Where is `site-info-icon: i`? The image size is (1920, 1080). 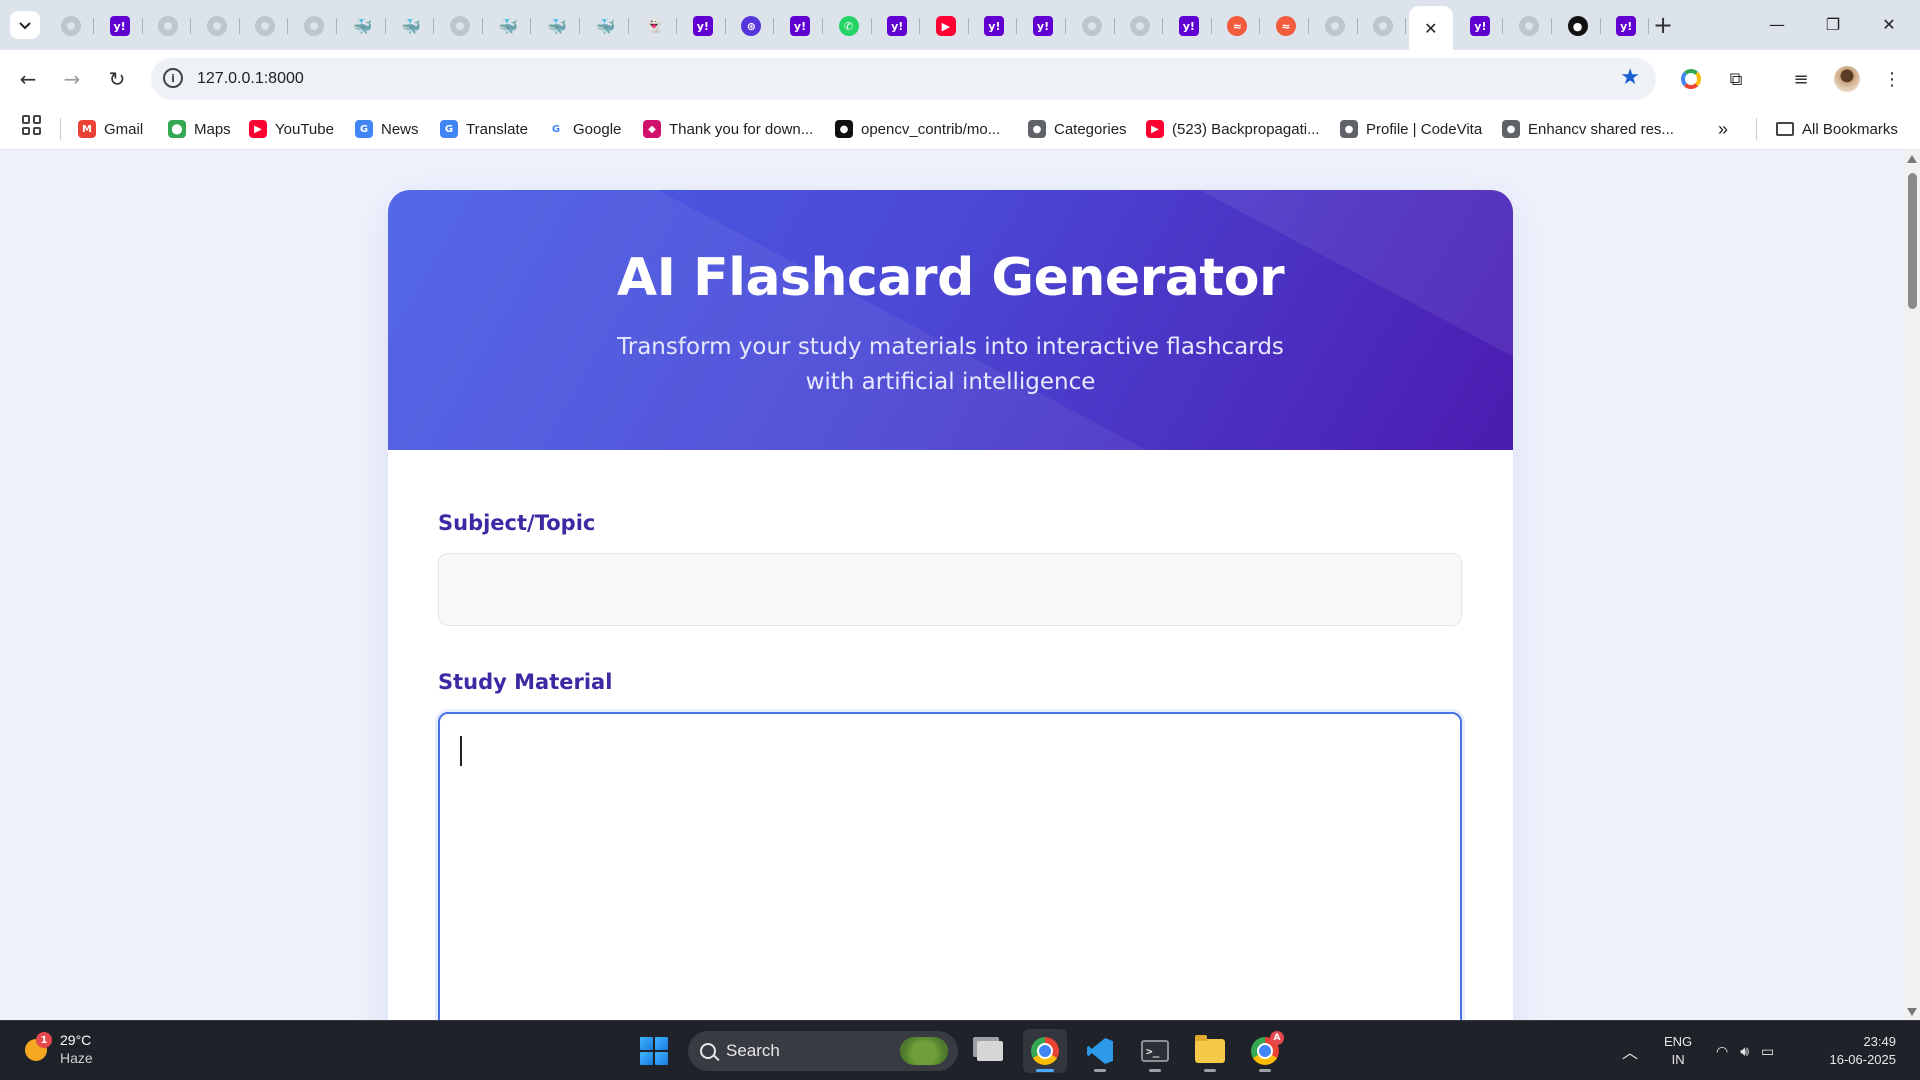
site-info-icon: i is located at coordinates (173, 78).